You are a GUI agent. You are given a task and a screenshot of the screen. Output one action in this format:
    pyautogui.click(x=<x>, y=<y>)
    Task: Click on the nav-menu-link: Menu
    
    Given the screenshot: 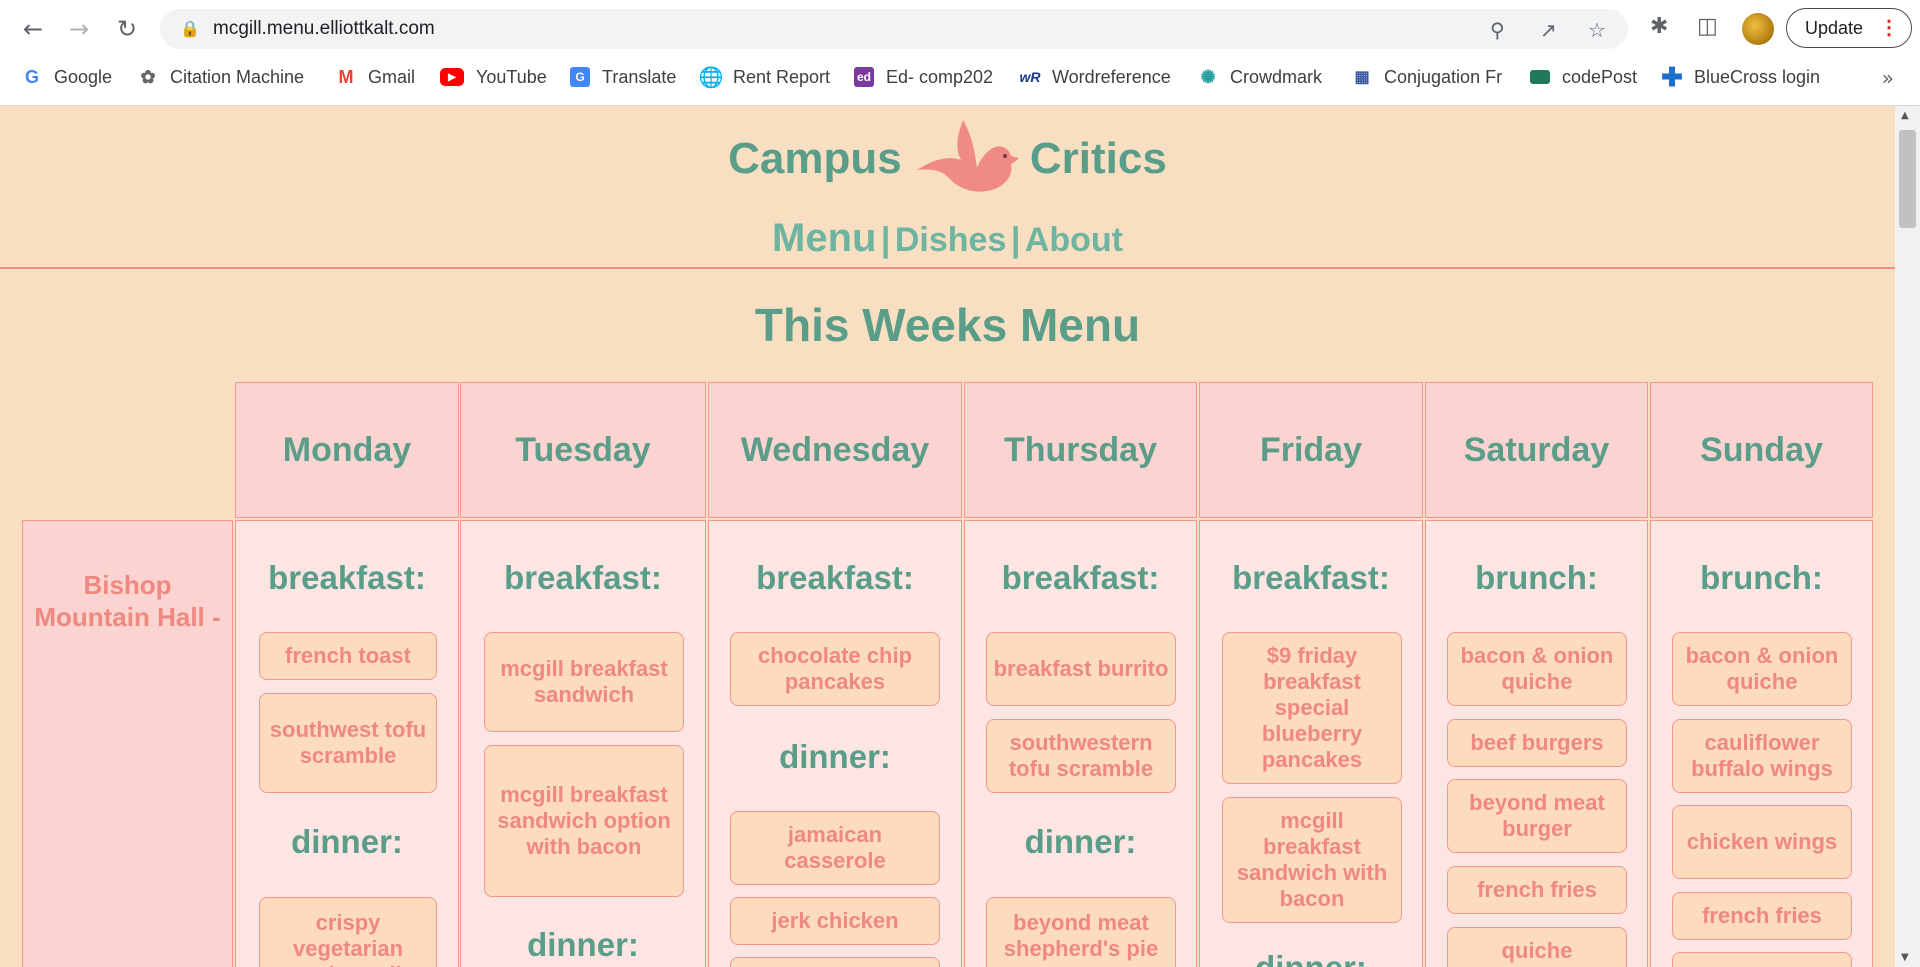 What is the action you would take?
    pyautogui.click(x=824, y=238)
    